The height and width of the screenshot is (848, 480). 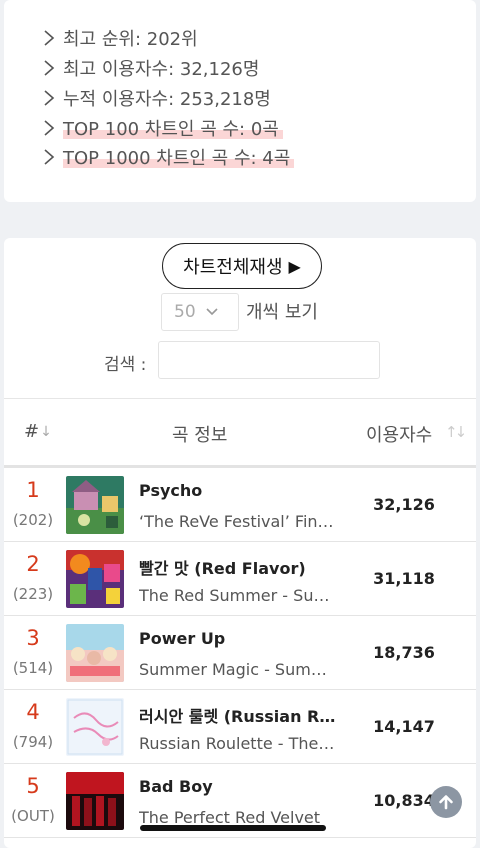 I want to click on rank-number: 3, so click(x=33, y=638).